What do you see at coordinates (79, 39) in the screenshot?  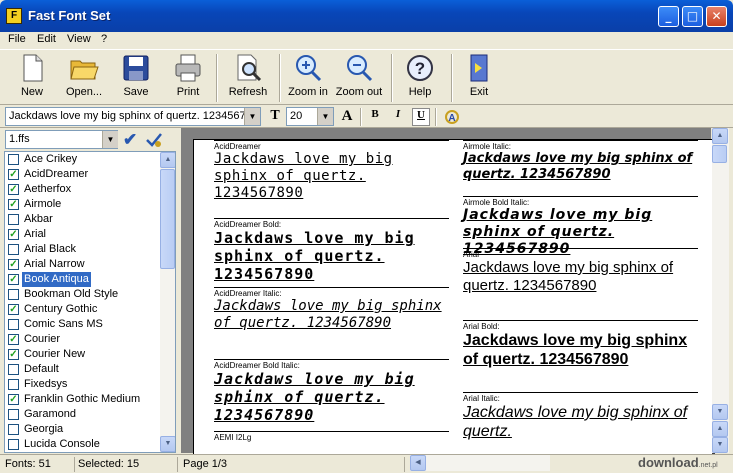 I see `menu-view: View` at bounding box center [79, 39].